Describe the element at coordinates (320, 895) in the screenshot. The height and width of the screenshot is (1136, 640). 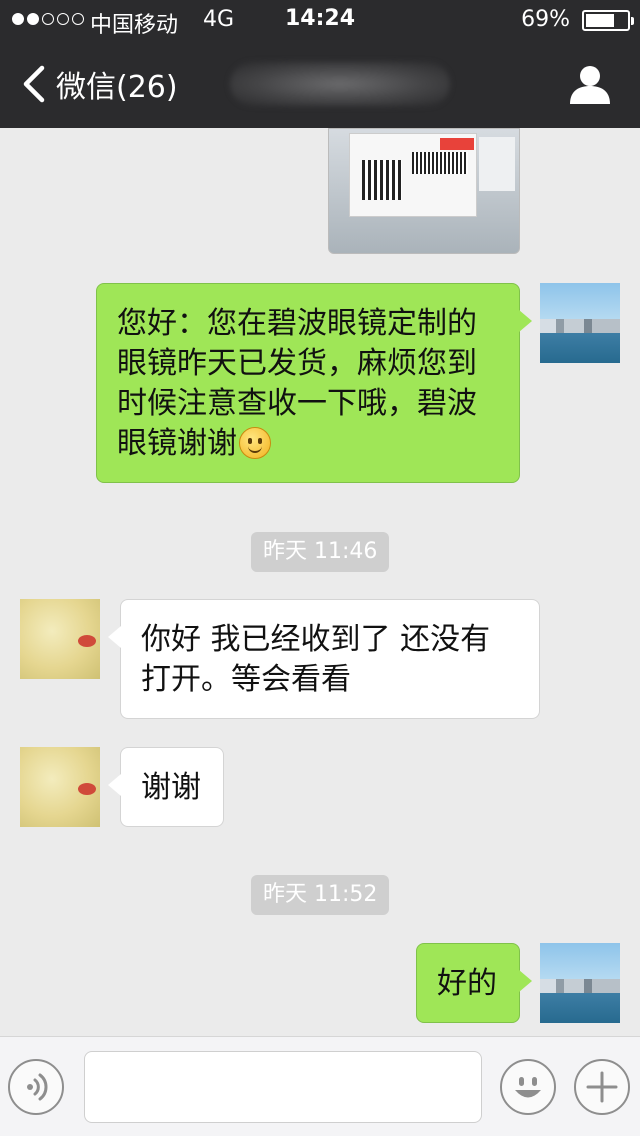
I see `timestamp: 昨天 11:52` at that location.